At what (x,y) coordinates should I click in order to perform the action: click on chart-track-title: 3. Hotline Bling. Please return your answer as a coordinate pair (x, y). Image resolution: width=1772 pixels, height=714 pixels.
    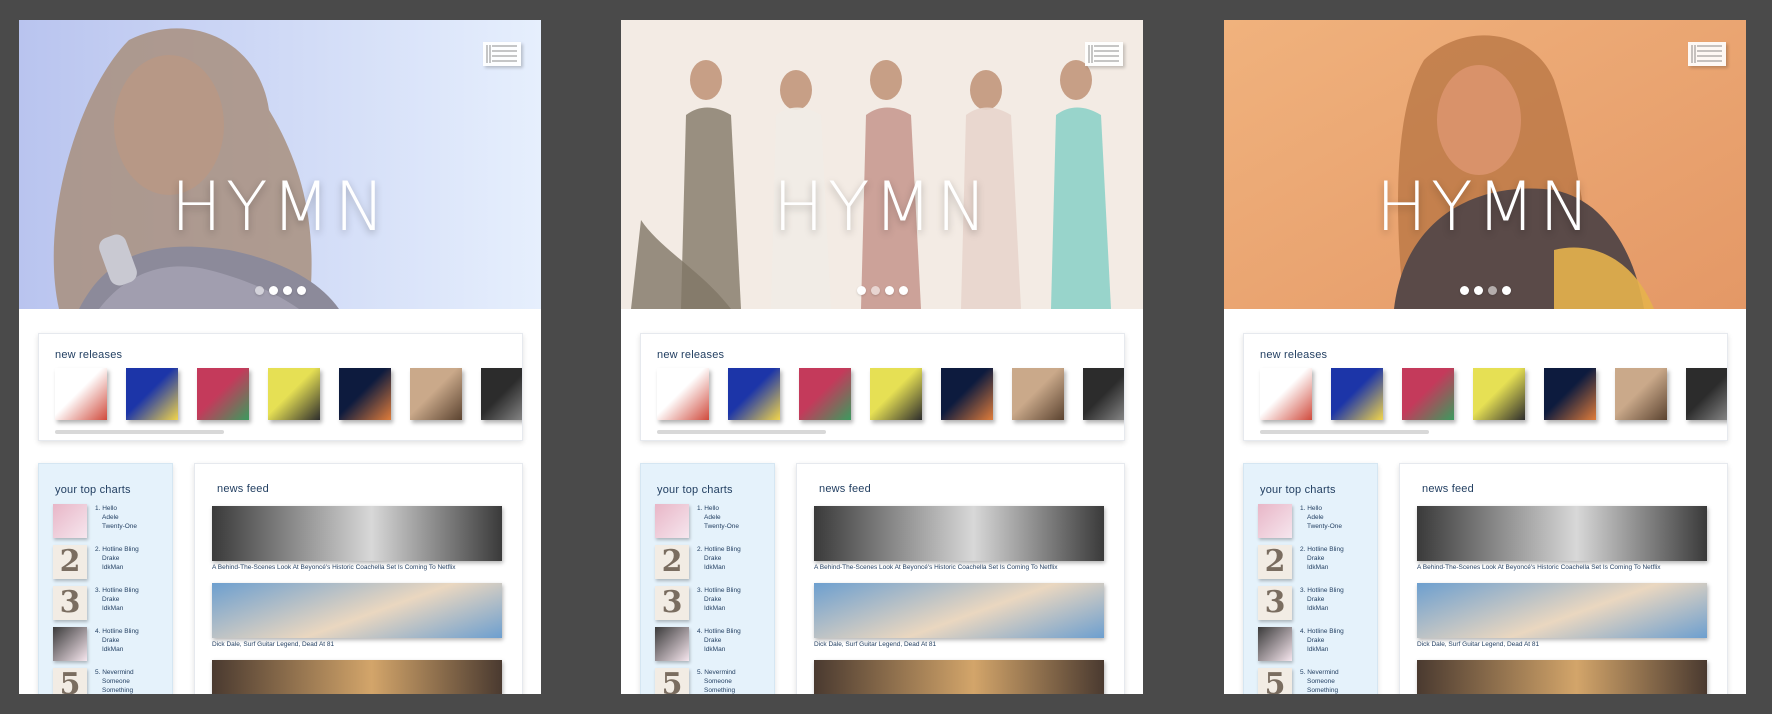
    Looking at the image, I should click on (117, 590).